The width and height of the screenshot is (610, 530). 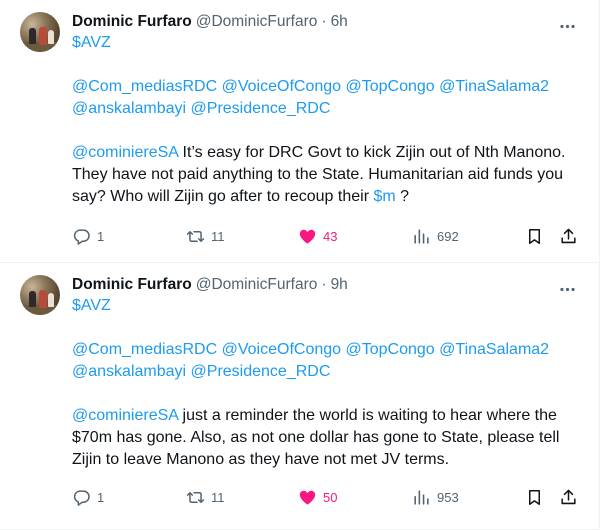 I want to click on tweet-text-end: ?, so click(x=402, y=196).